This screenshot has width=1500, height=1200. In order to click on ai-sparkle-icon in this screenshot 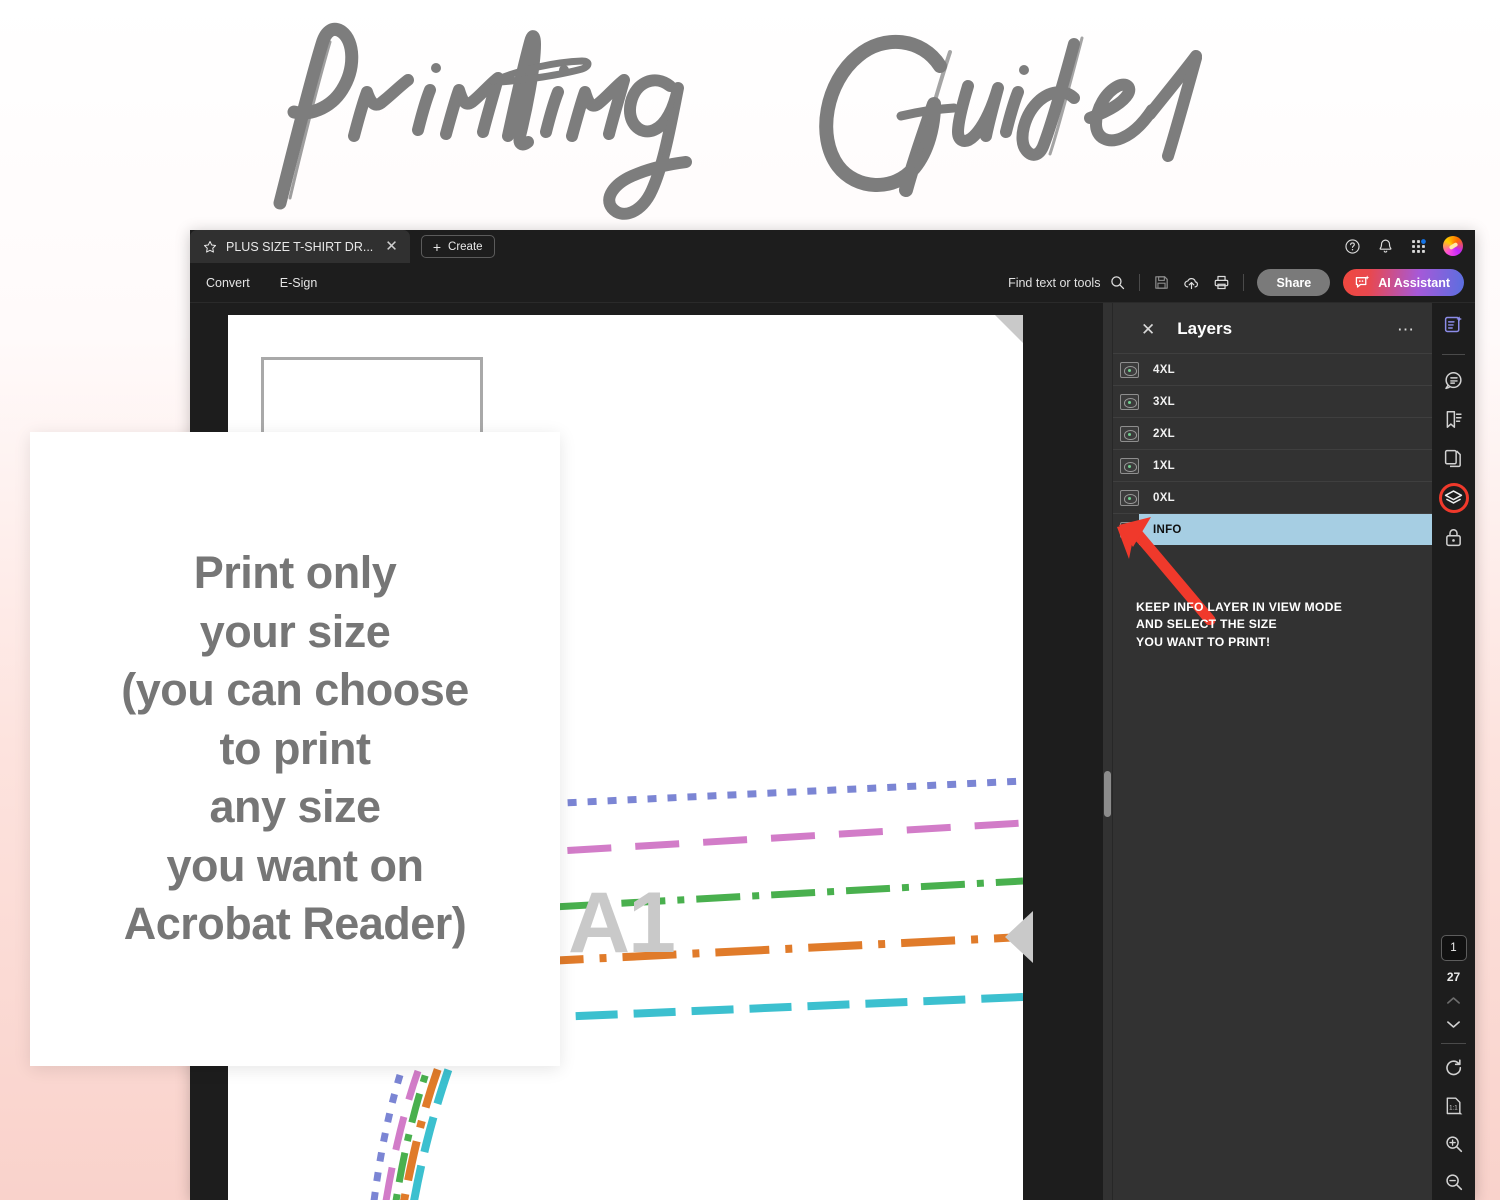, I will do `click(1362, 281)`.